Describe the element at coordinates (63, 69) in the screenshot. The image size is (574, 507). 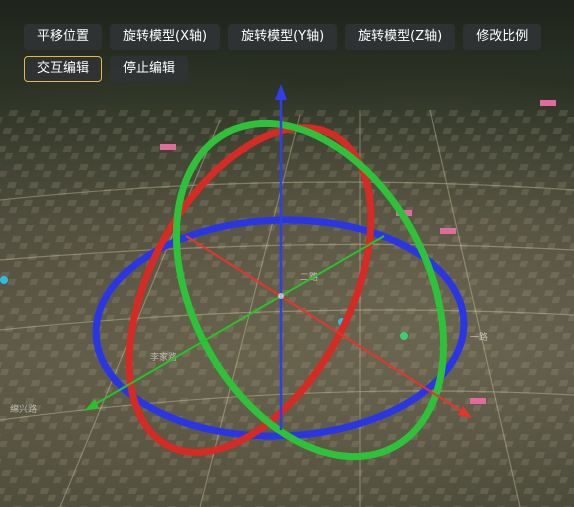
I see `interactive-edit-button: 交互编辑` at that location.